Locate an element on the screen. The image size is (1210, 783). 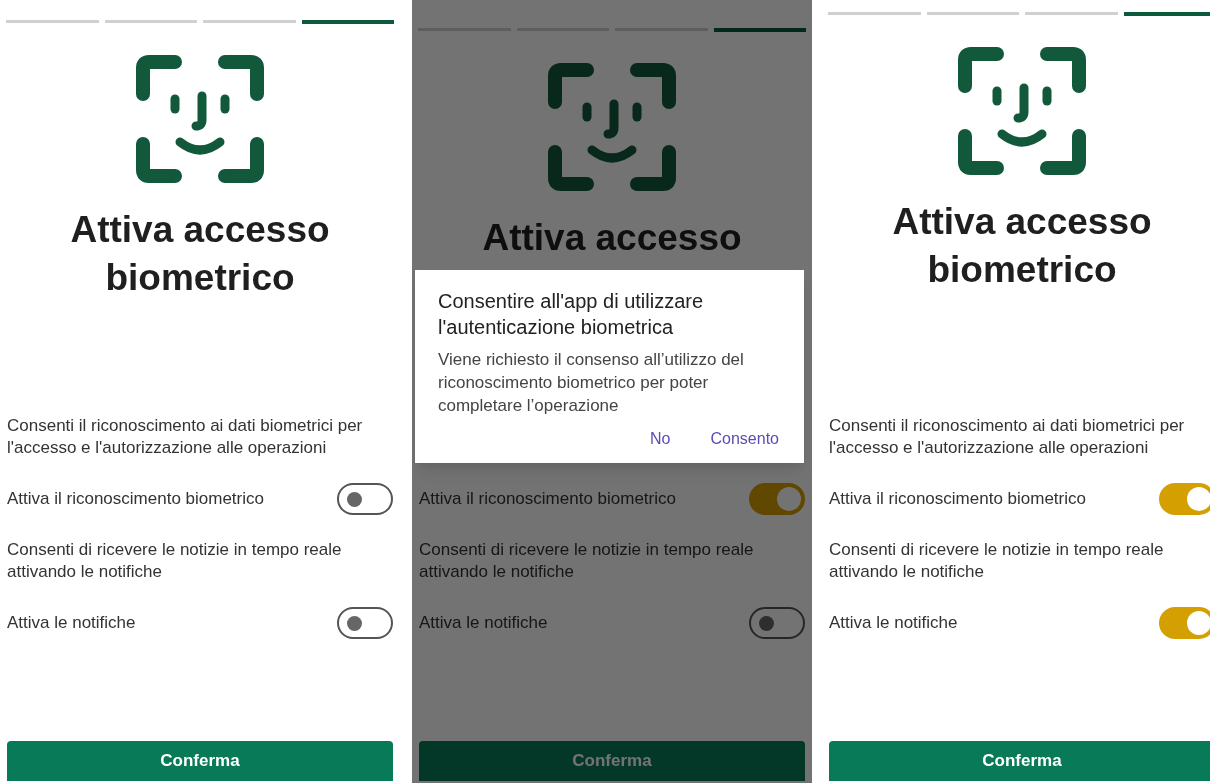
dialog-action-button: Consento is located at coordinates (744, 439).